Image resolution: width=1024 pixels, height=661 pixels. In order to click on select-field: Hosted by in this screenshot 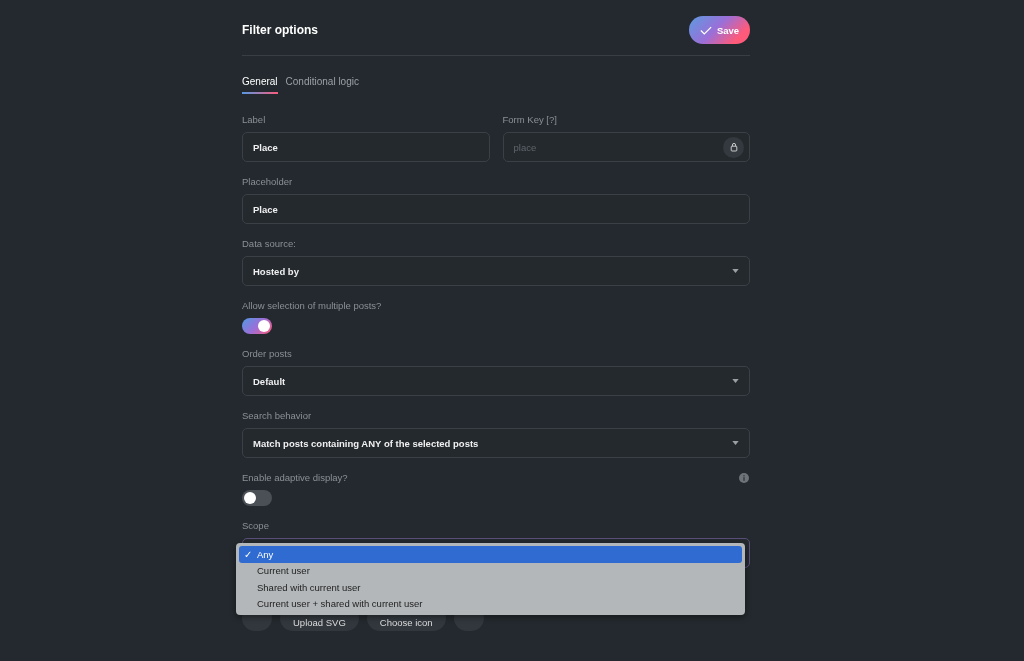, I will do `click(496, 271)`.